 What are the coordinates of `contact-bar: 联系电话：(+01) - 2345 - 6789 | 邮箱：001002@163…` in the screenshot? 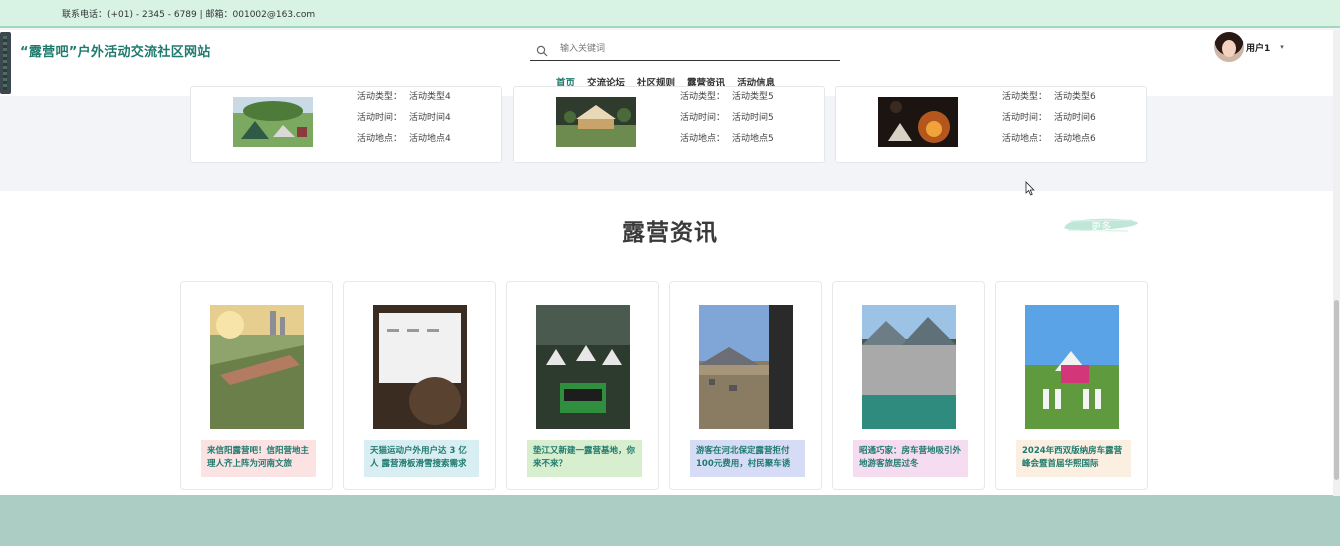 It's located at (670, 14).